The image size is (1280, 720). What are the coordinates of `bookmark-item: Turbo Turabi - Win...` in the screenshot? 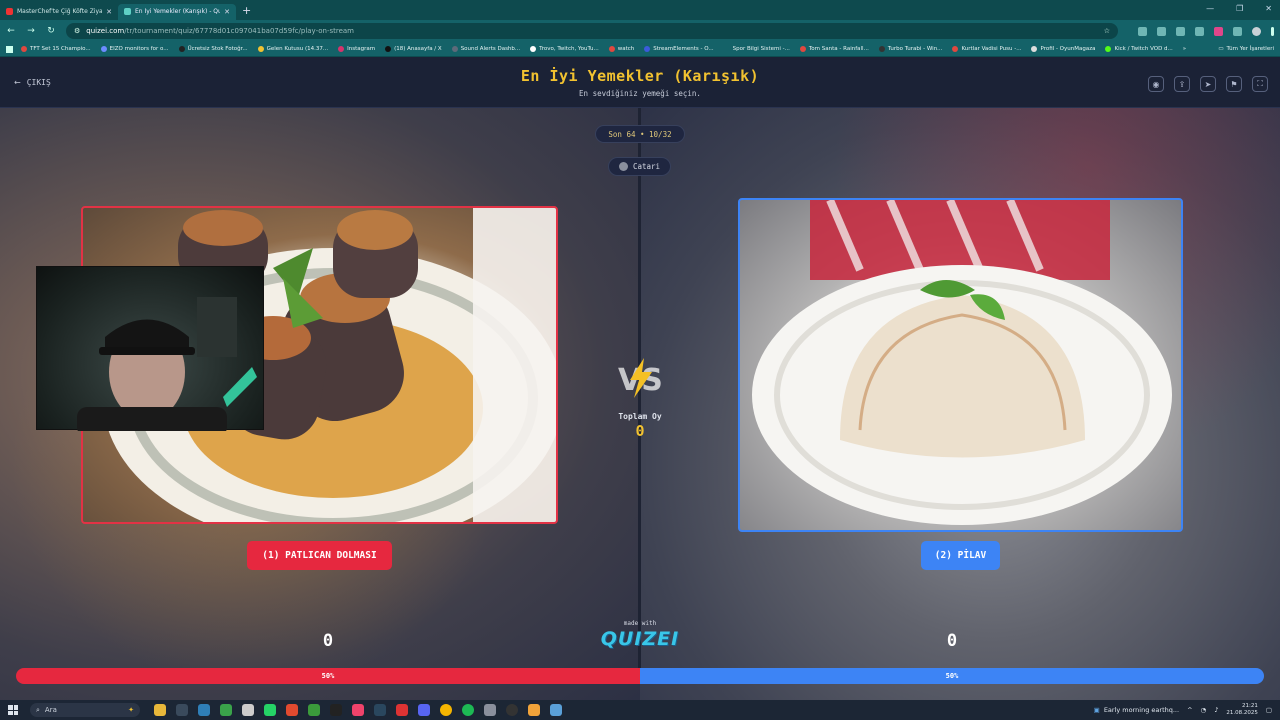 It's located at (910, 49).